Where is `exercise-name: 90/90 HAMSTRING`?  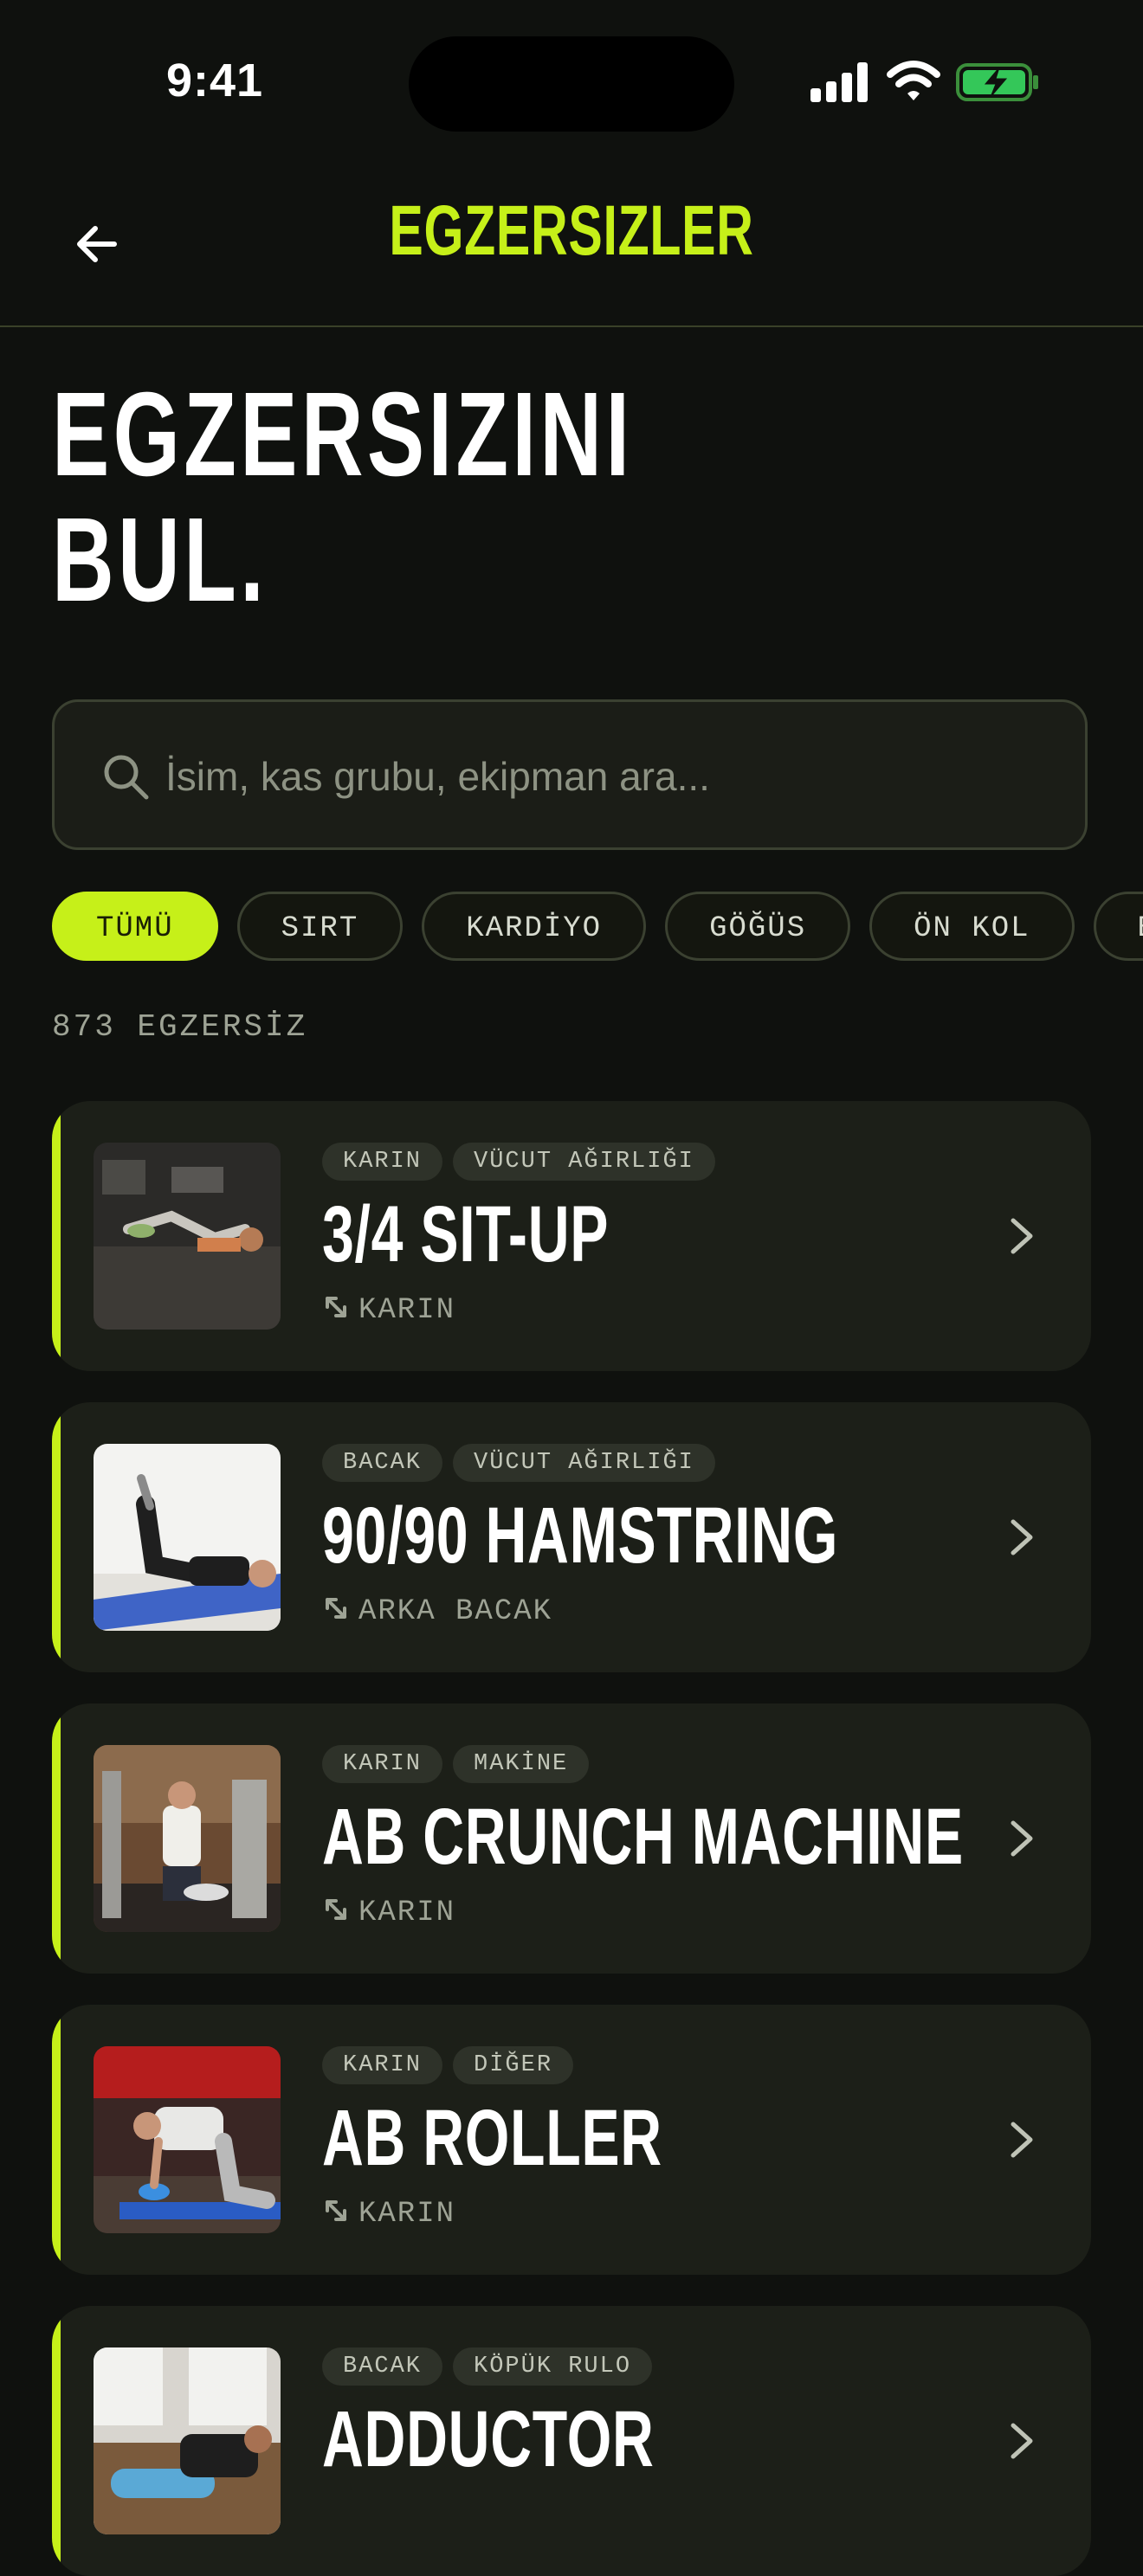 exercise-name: 90/90 HAMSTRING is located at coordinates (580, 1535).